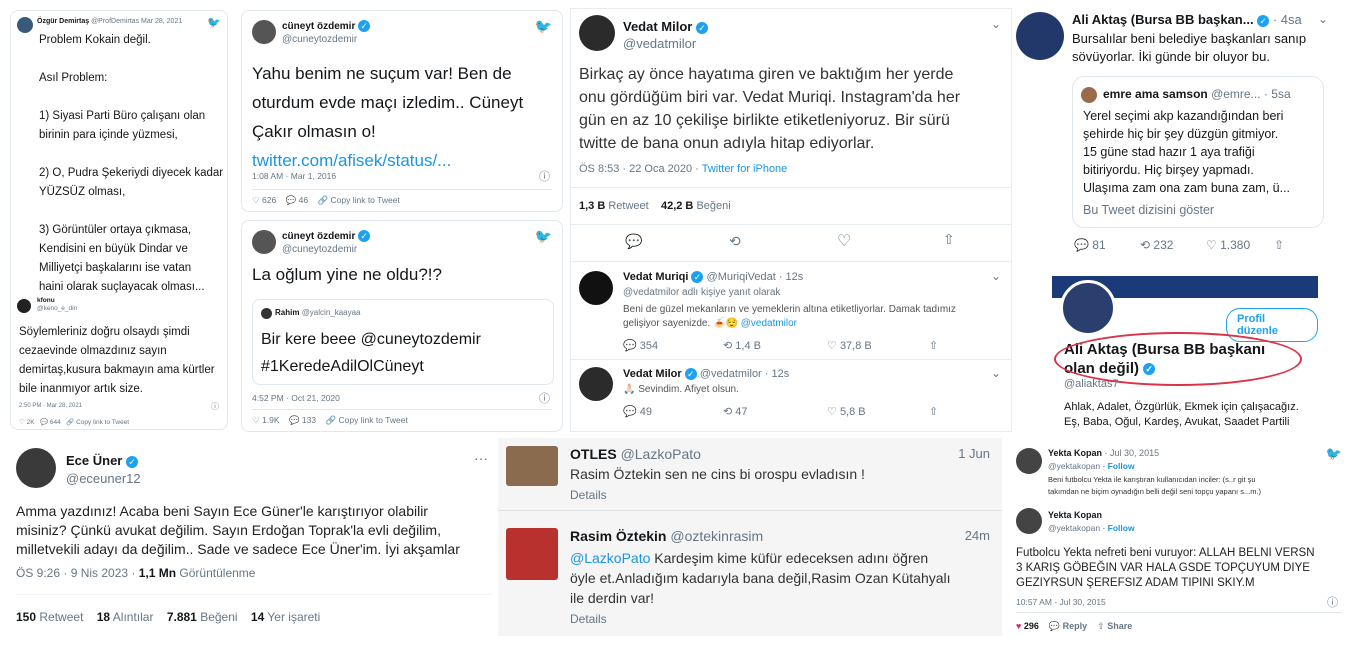 Image resolution: width=1350 pixels, height=650 pixels. Describe the element at coordinates (741, 412) in the screenshot. I see `retweet-count: 47` at that location.